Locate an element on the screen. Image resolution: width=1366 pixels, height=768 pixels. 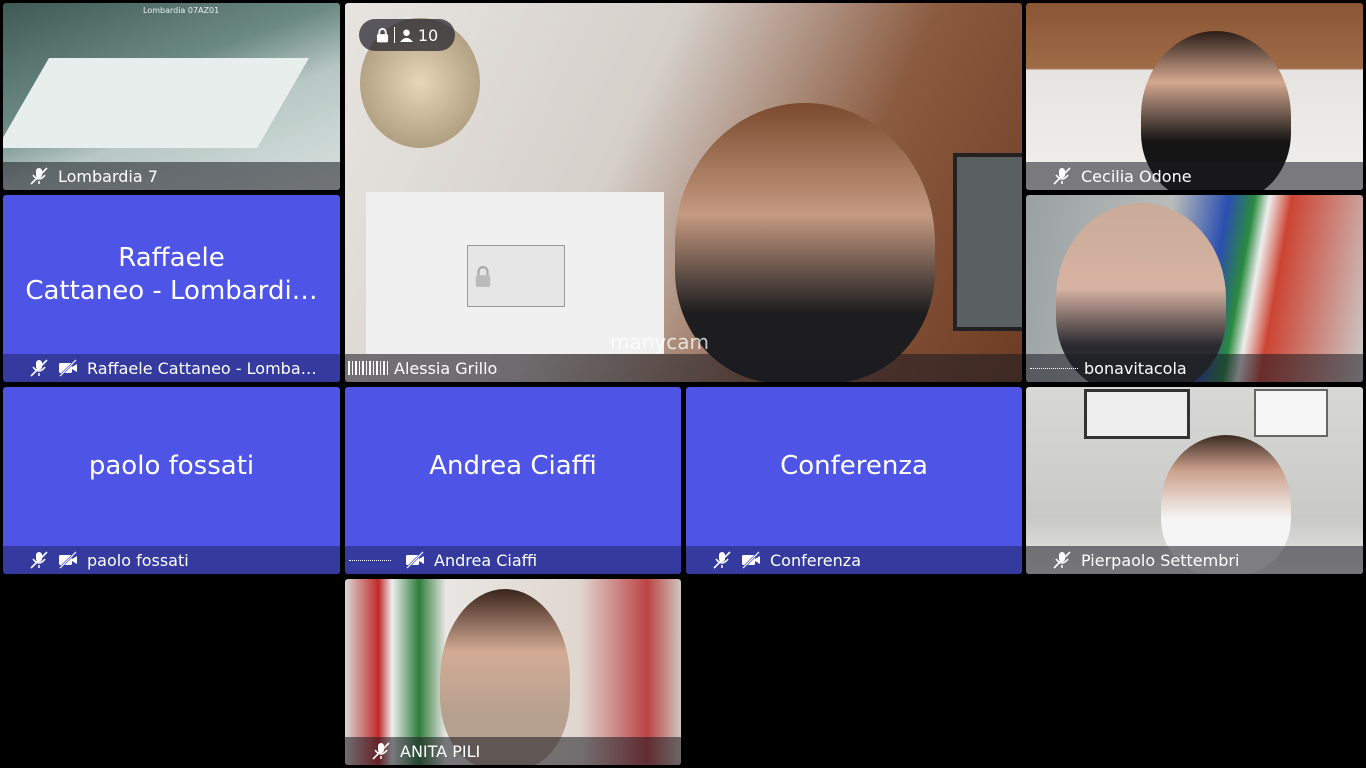
video-tile-bonavitacola: bonavitacola is located at coordinates (1194, 288).